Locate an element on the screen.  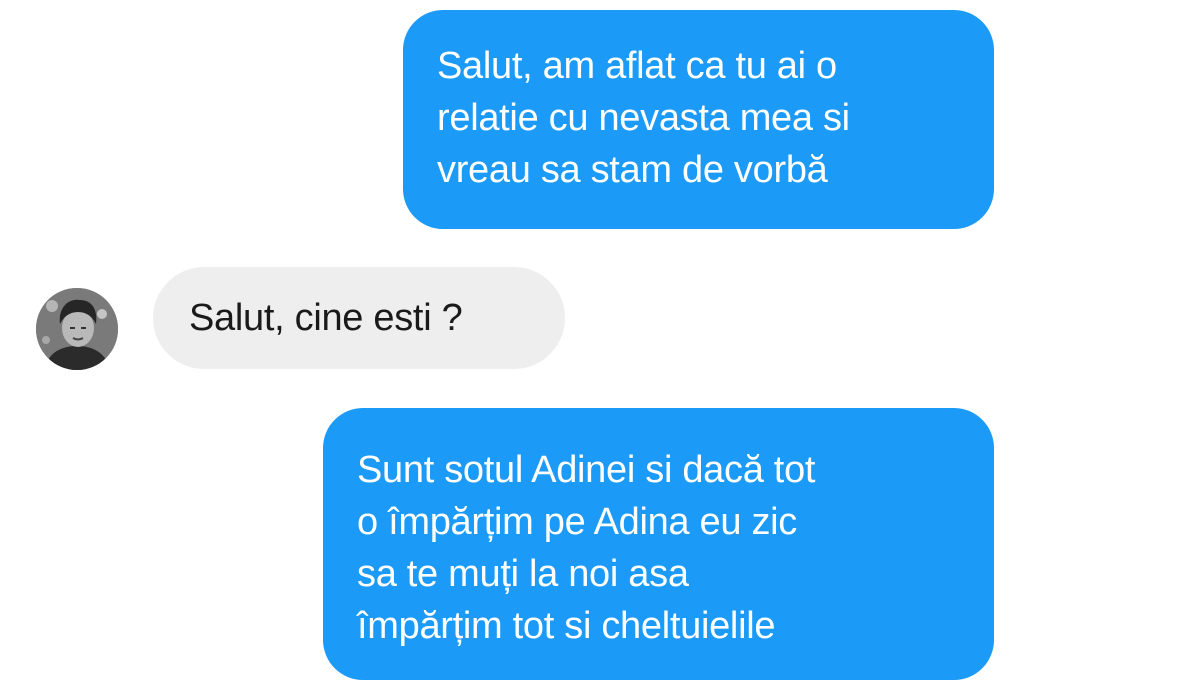
incoming-message-bubble: Salut, cine esti ? is located at coordinates (359, 318).